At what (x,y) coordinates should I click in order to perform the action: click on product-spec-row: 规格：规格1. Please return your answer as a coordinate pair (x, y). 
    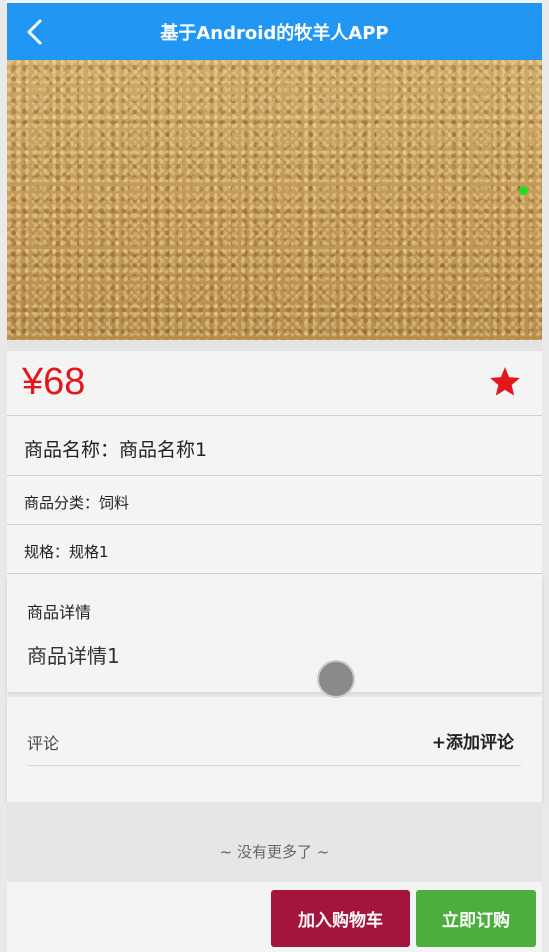
    Looking at the image, I should click on (274, 550).